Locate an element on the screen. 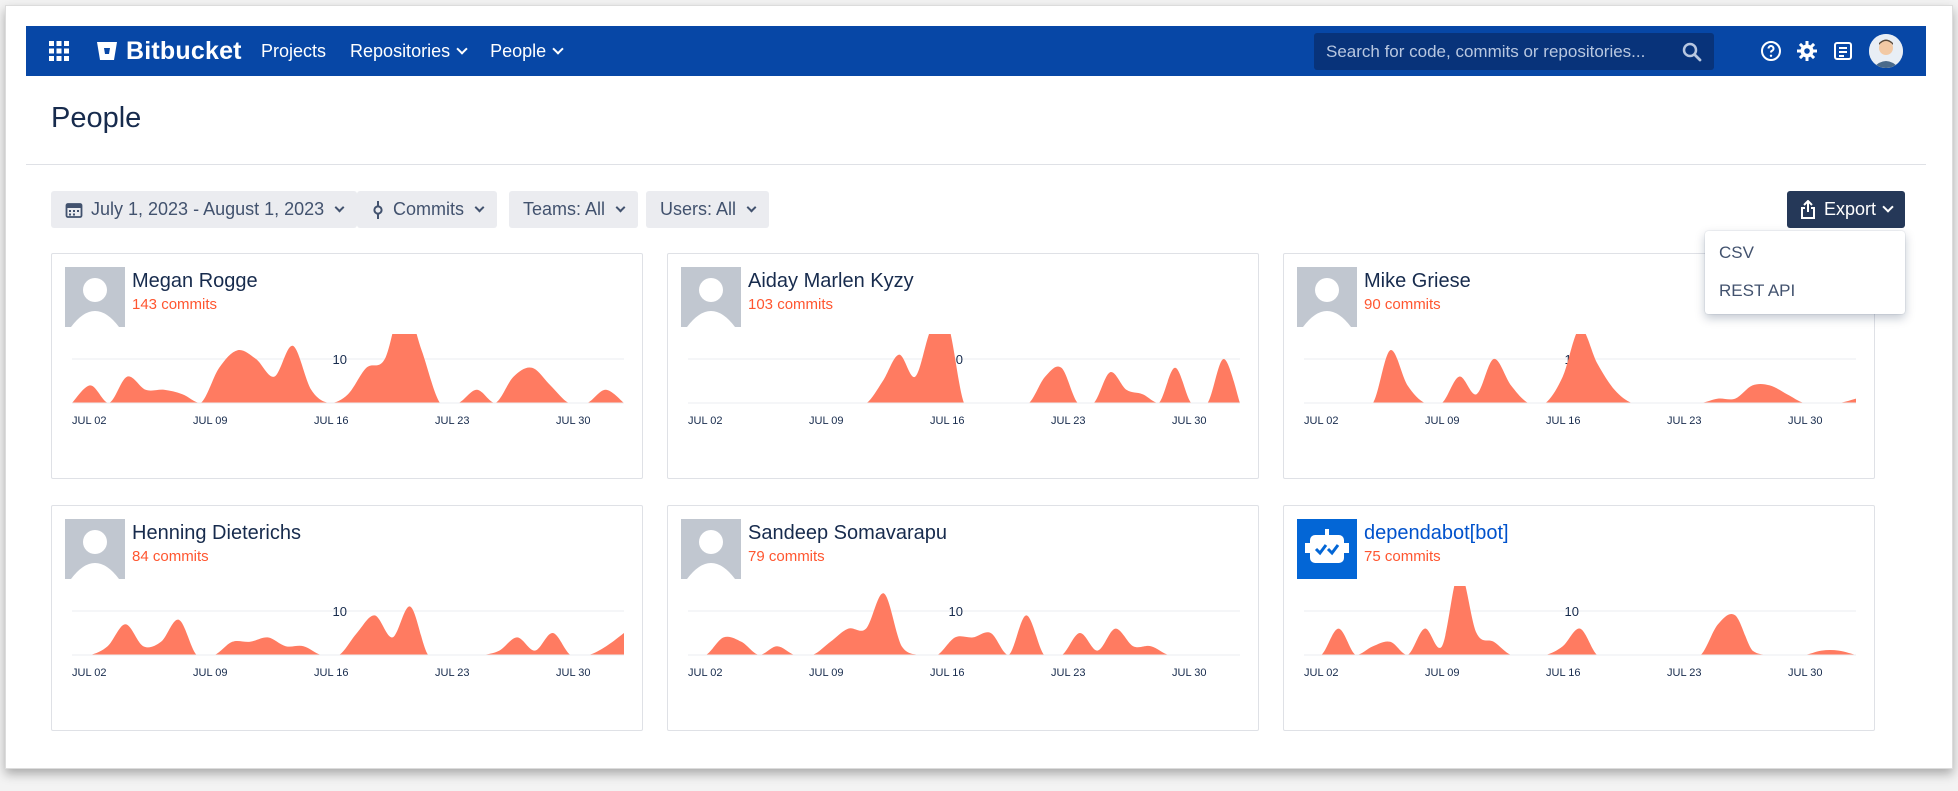 The image size is (1958, 791). export-label: Export is located at coordinates (1850, 209).